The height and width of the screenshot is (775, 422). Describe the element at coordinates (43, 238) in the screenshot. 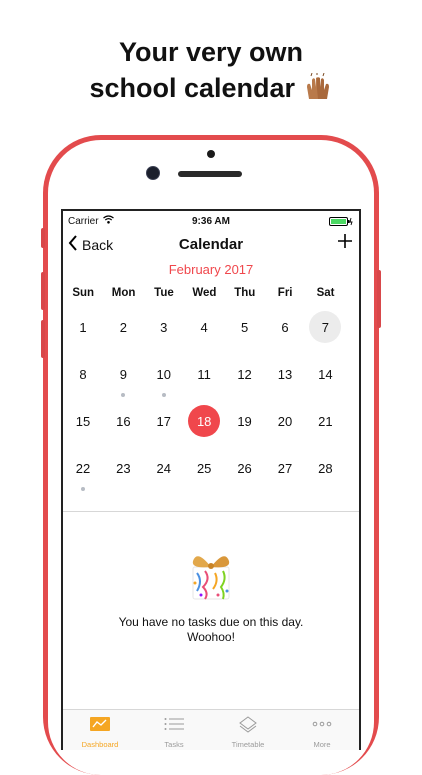

I see `phone-mute-switch` at that location.